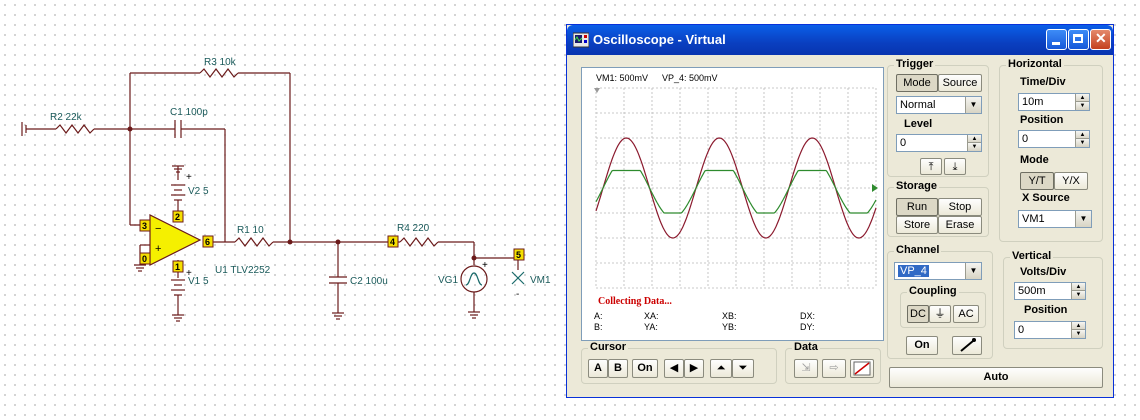  Describe the element at coordinates (1043, 272) in the screenshot. I see `voltsdiv-label: Volts/Div` at that location.